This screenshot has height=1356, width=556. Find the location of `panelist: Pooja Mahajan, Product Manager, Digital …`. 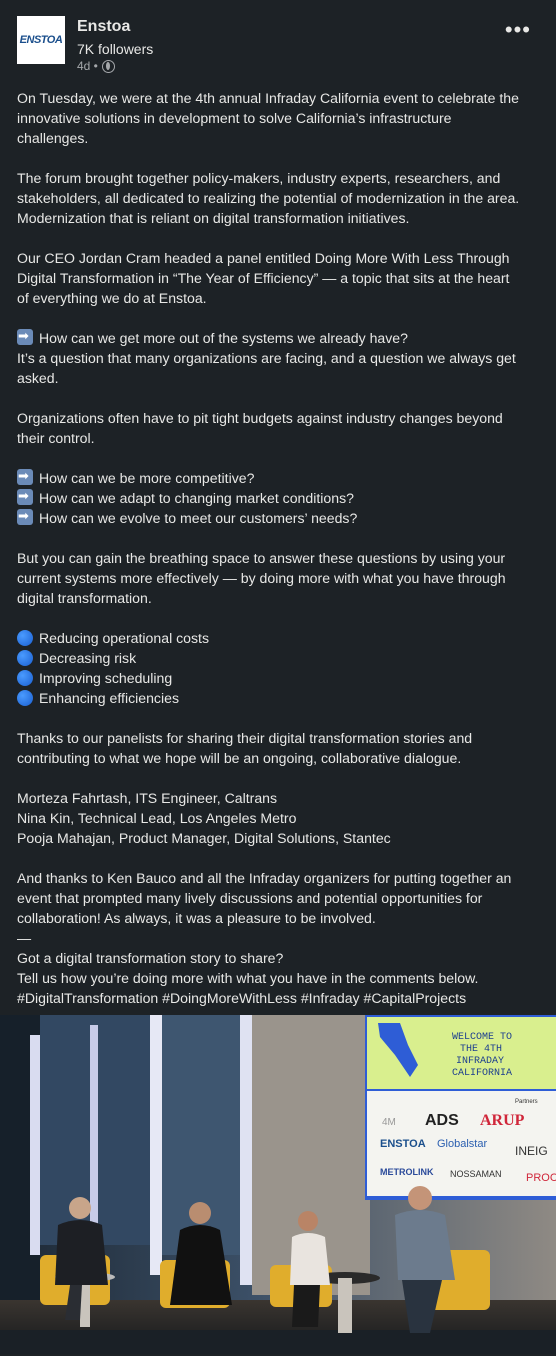

panelist: Pooja Mahajan, Product Manager, Digital … is located at coordinates (204, 838).